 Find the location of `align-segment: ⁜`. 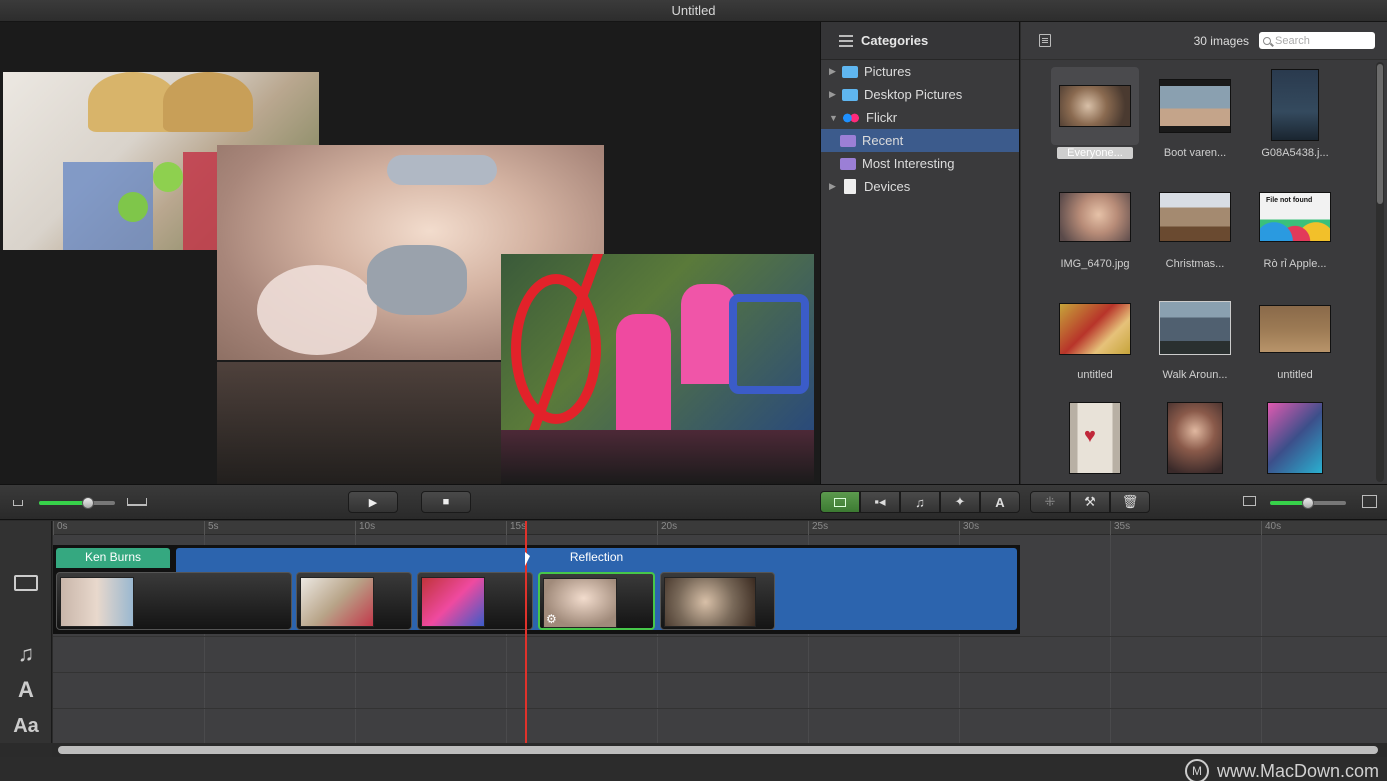

align-segment: ⁜ is located at coordinates (1050, 502).